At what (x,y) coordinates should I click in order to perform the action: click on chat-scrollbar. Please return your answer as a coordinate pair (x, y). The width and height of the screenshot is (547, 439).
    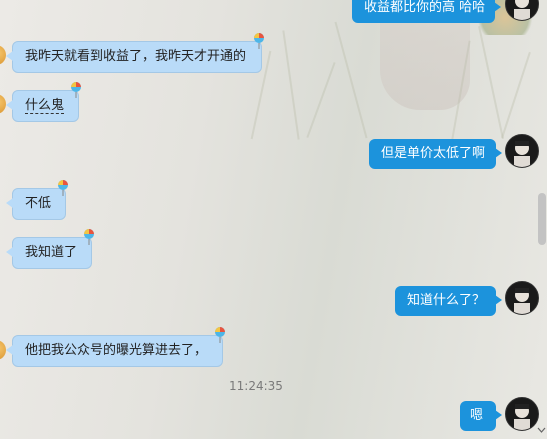
    Looking at the image, I should click on (542, 219).